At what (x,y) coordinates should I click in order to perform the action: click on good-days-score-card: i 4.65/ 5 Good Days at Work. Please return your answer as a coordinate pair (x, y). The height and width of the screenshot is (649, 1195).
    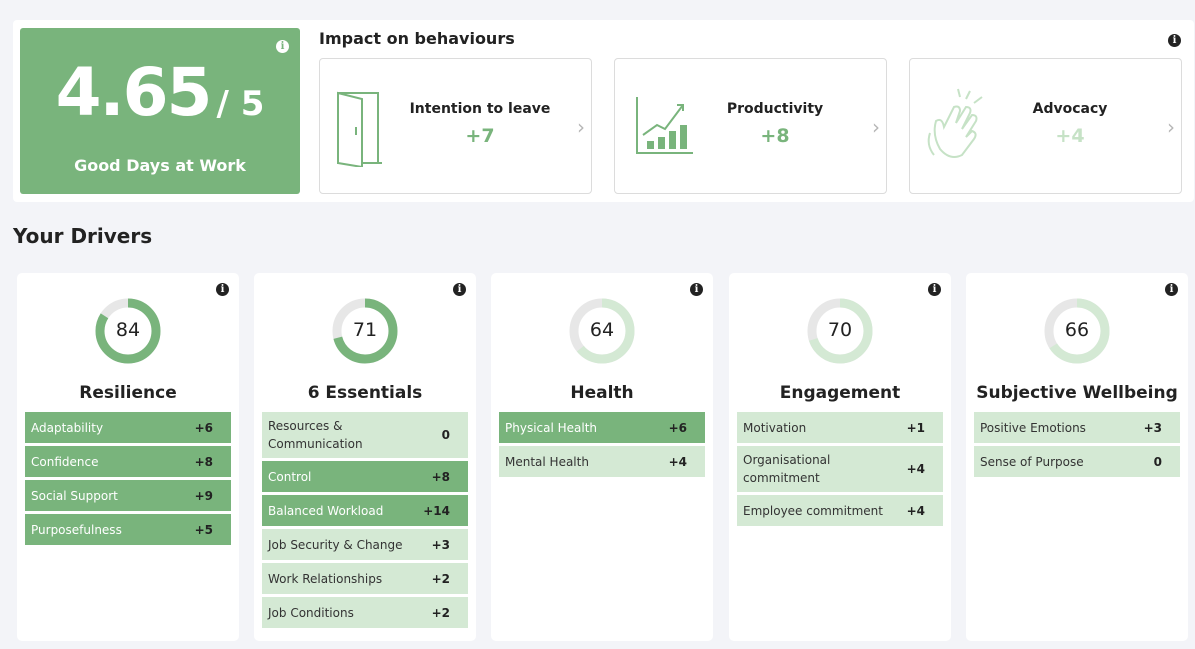
    Looking at the image, I should click on (160, 111).